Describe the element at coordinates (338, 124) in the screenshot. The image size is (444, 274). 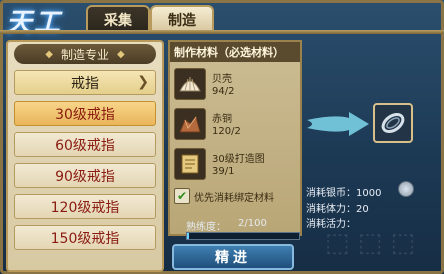
I see `craft-arrow-icon` at that location.